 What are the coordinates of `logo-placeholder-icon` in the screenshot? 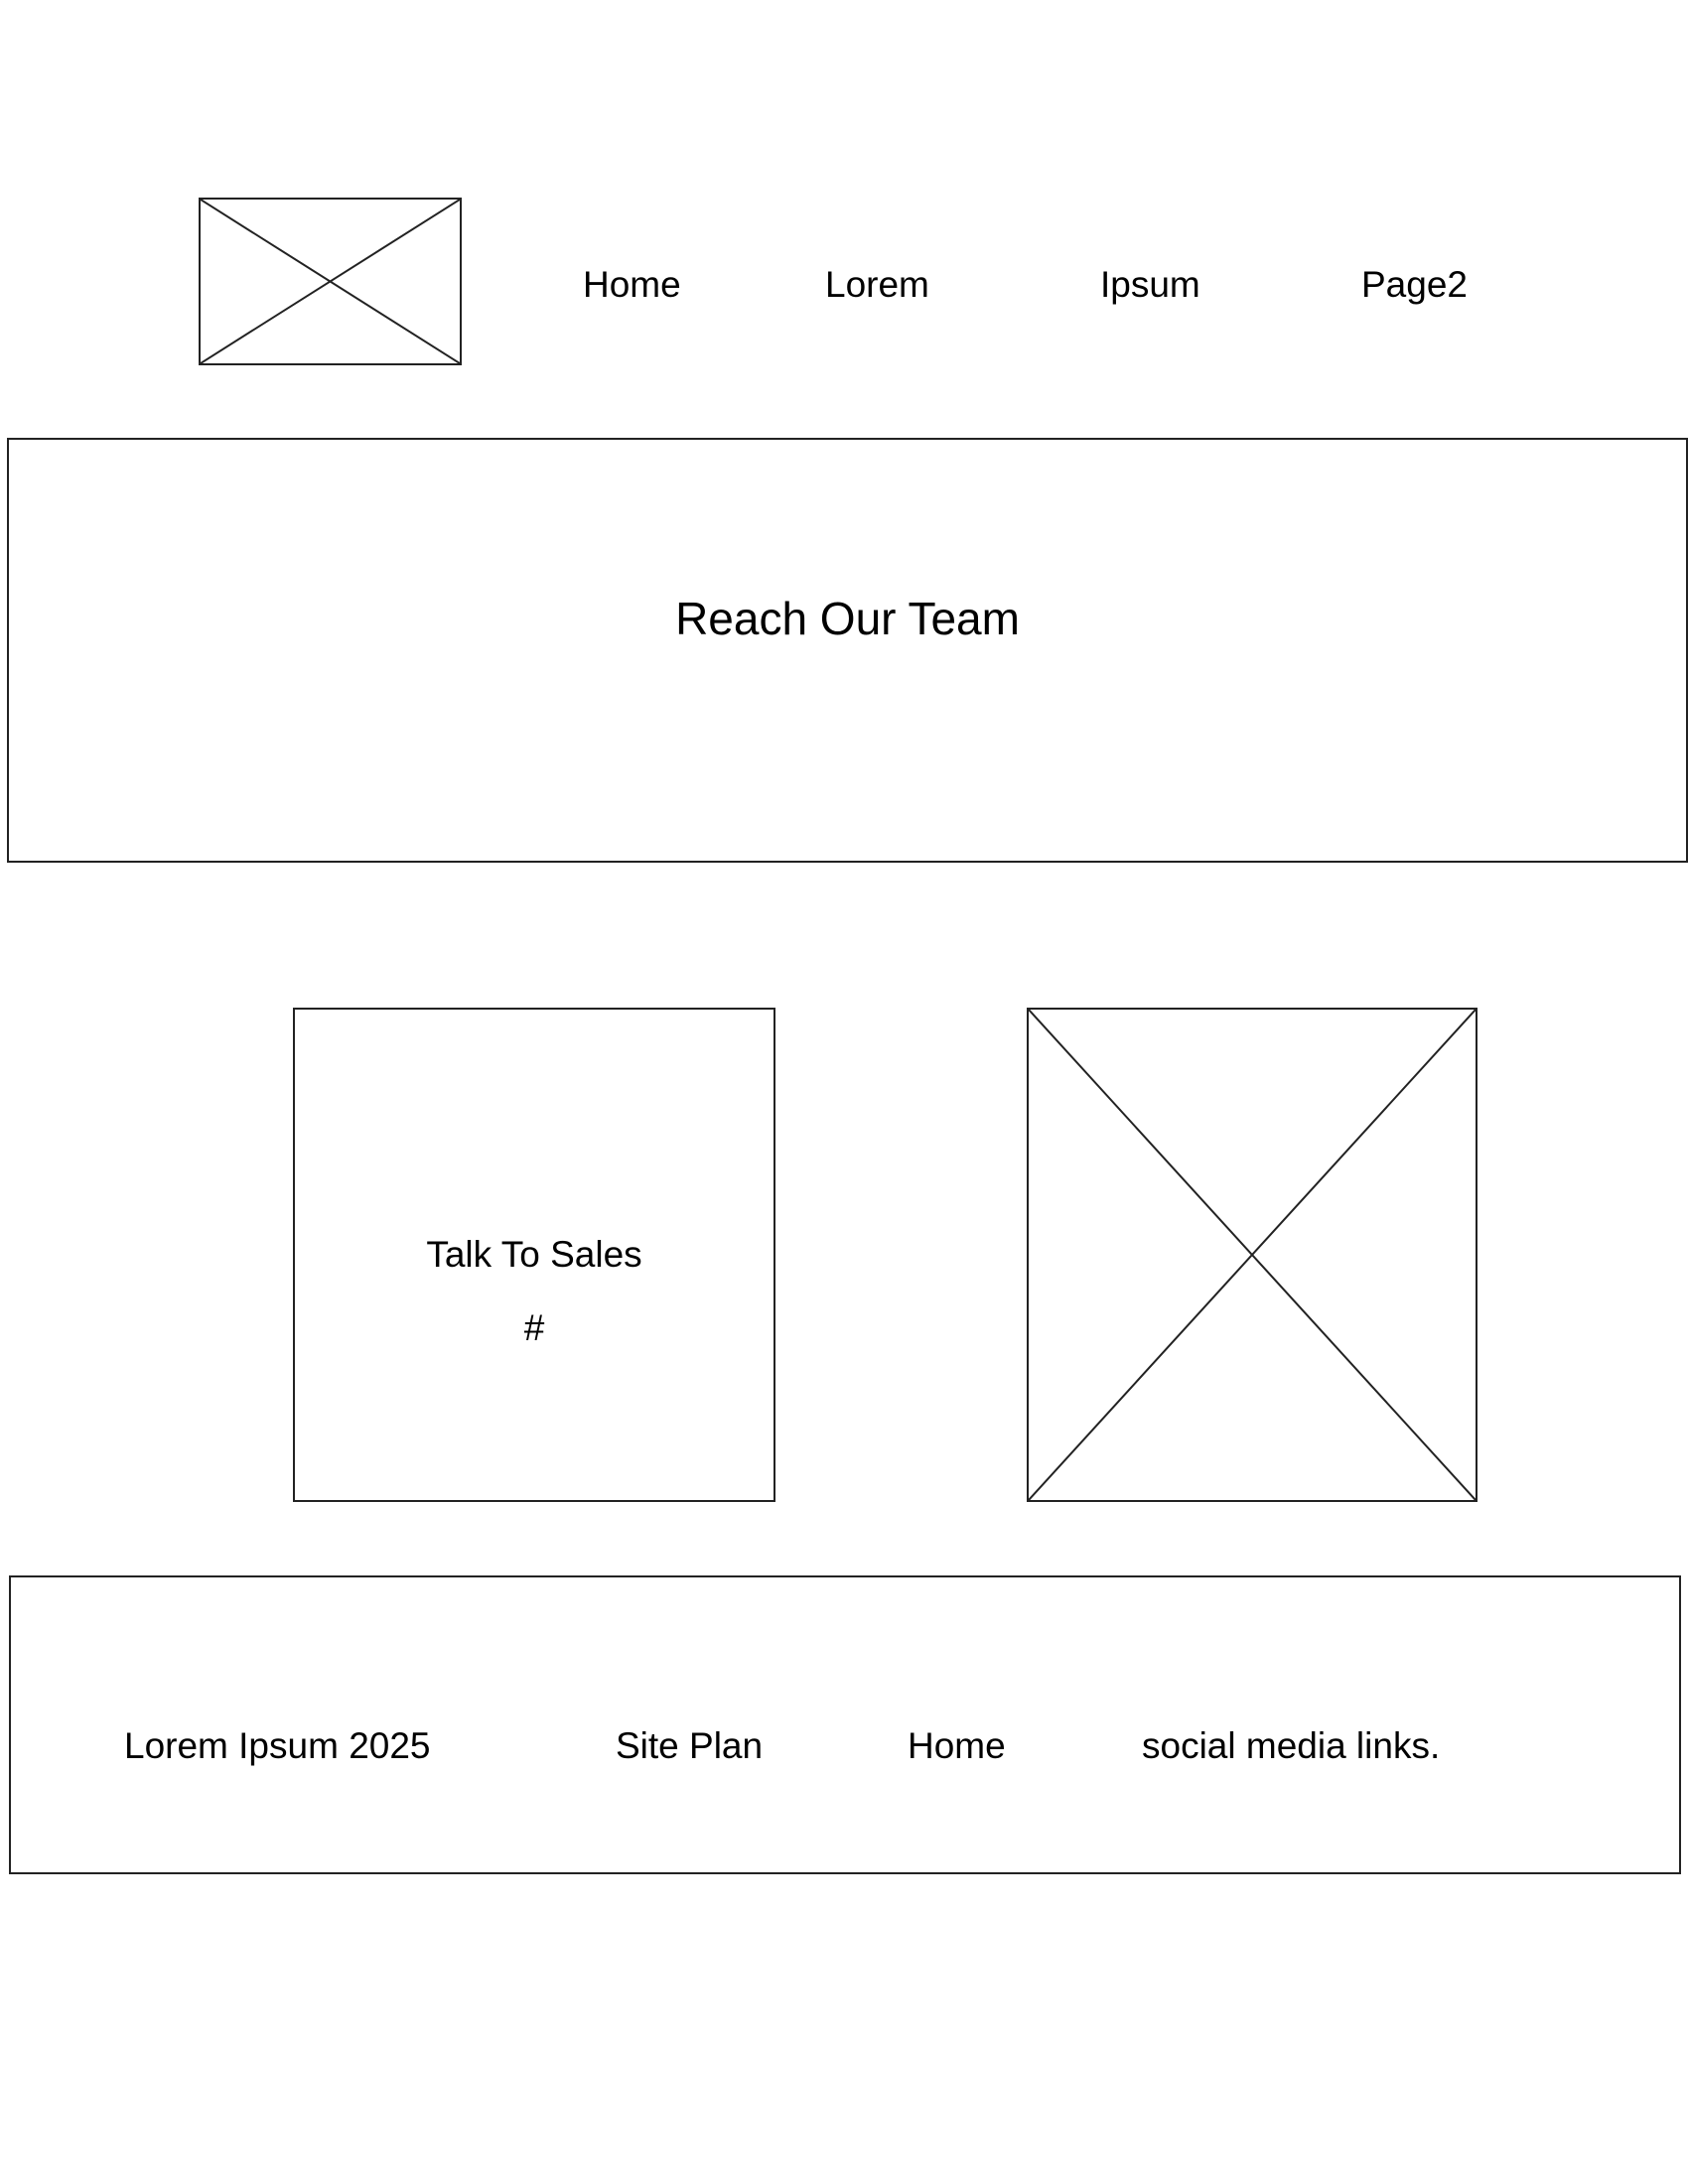 It's located at (330, 281).